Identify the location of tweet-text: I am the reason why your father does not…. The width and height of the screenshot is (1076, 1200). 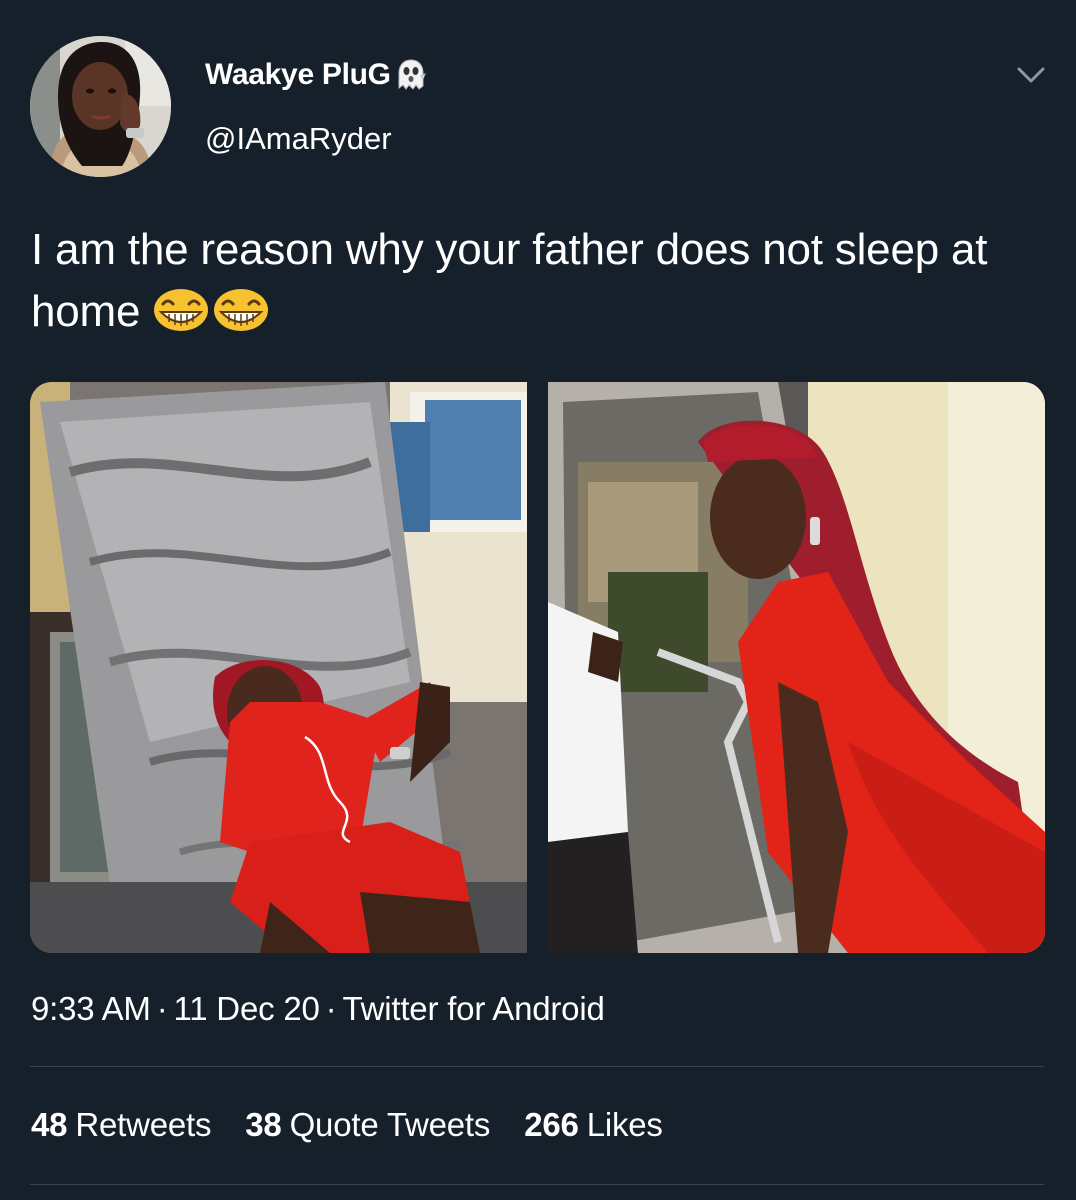
(531, 281).